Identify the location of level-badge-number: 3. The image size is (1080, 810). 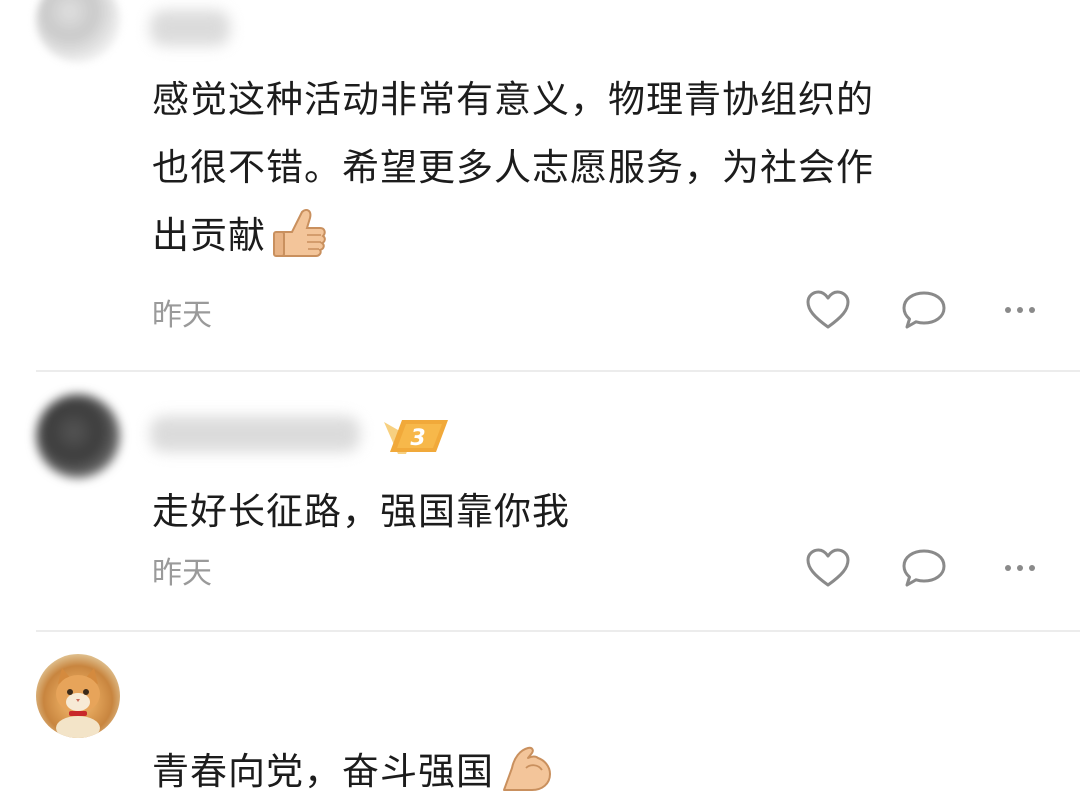
(417, 438).